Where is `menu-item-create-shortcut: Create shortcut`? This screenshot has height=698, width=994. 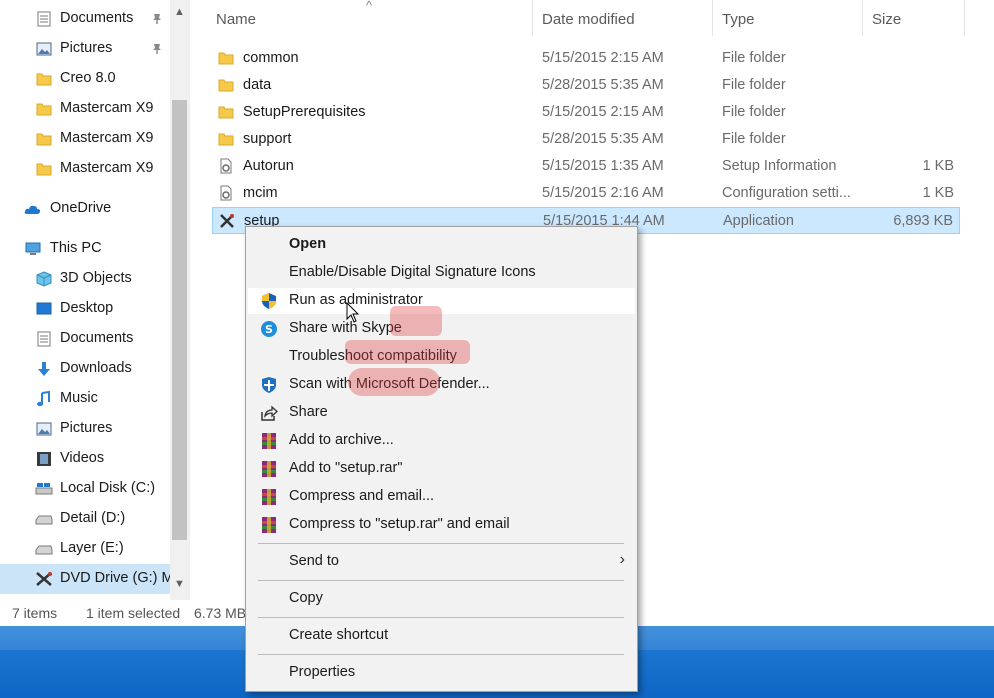 menu-item-create-shortcut: Create shortcut is located at coordinates (441, 636).